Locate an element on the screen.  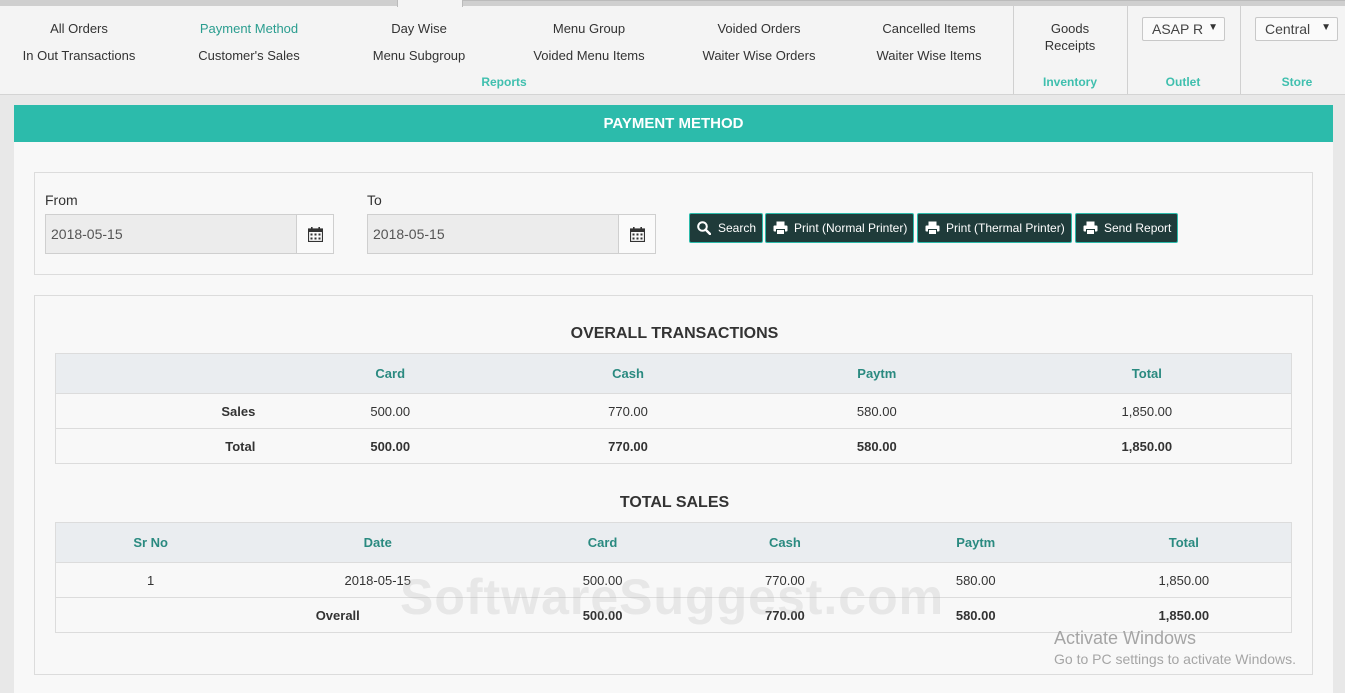
from-label: From is located at coordinates (61, 200).